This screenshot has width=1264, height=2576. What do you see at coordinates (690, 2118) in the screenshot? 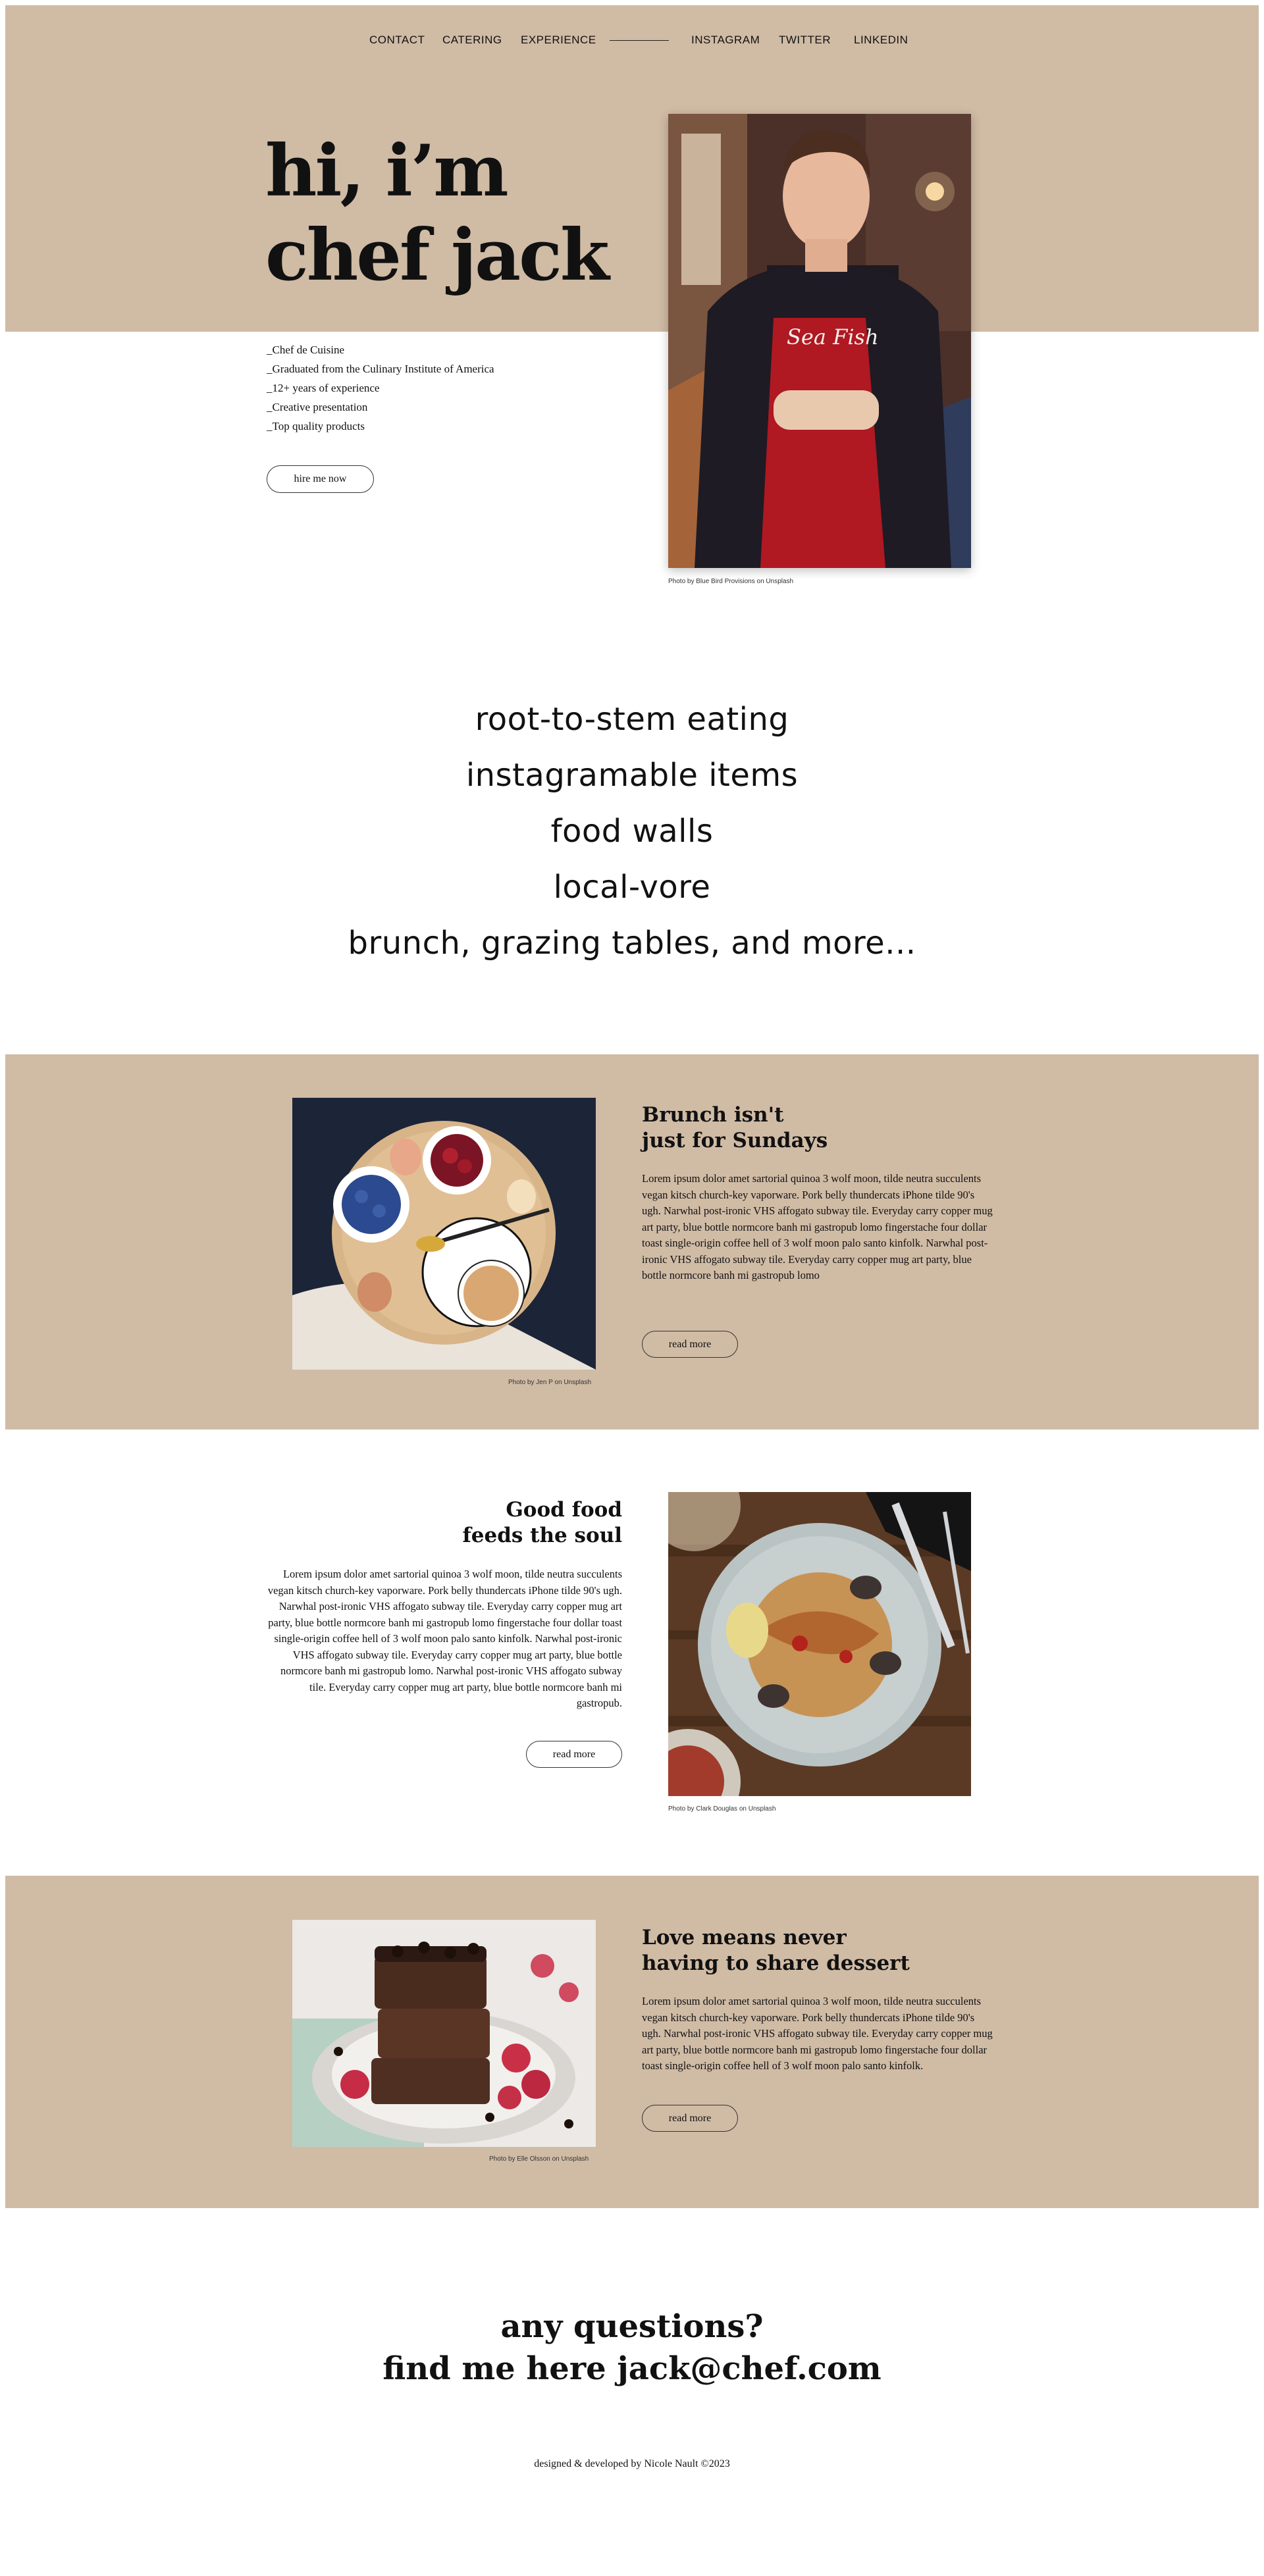
I see `dessert-read-more-button: read more` at bounding box center [690, 2118].